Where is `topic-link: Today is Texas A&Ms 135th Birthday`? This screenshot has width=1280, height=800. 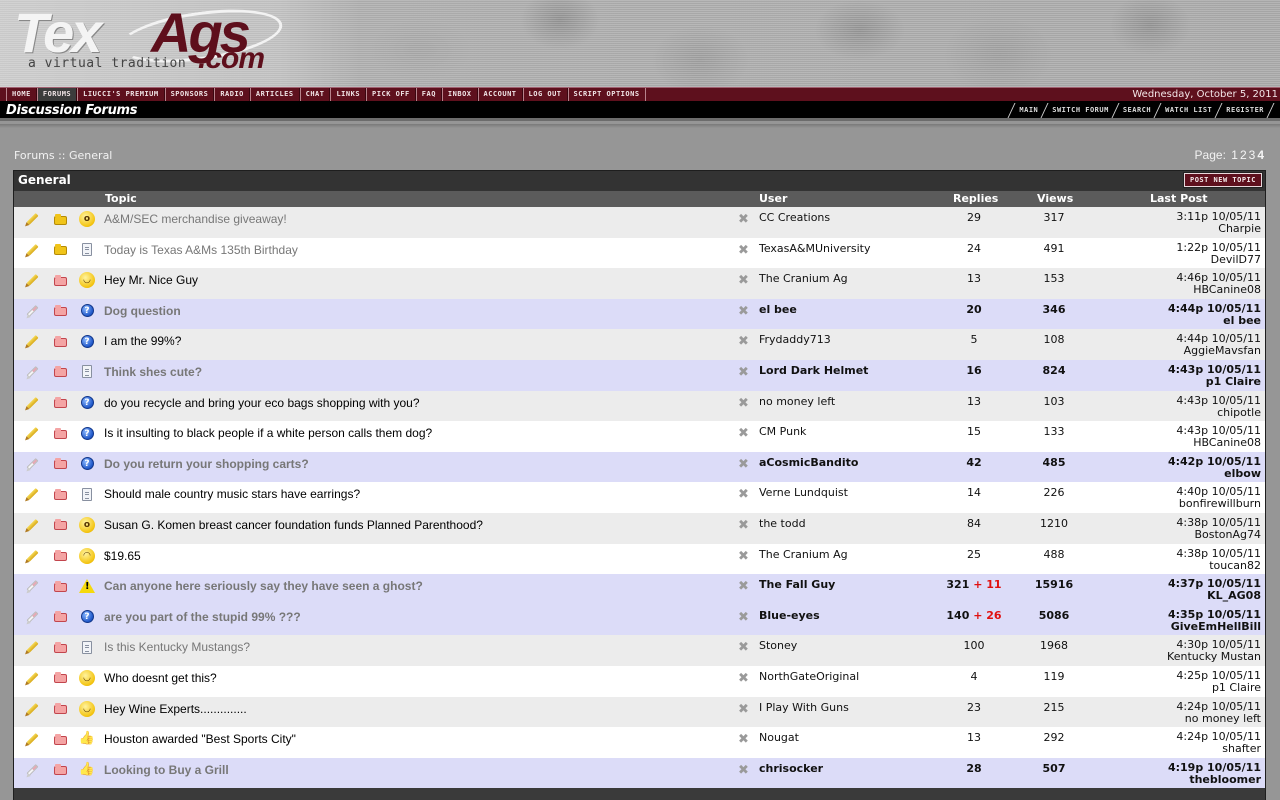
topic-link: Today is Texas A&Ms 135th Birthday is located at coordinates (201, 250).